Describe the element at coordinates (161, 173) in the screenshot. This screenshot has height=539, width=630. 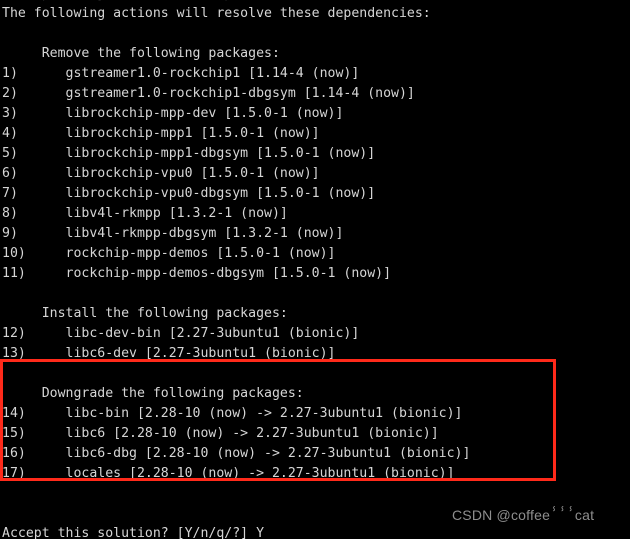
I see `package-entry: 6) librockchip-vpu0 [1.5.0-1 (now)]` at that location.